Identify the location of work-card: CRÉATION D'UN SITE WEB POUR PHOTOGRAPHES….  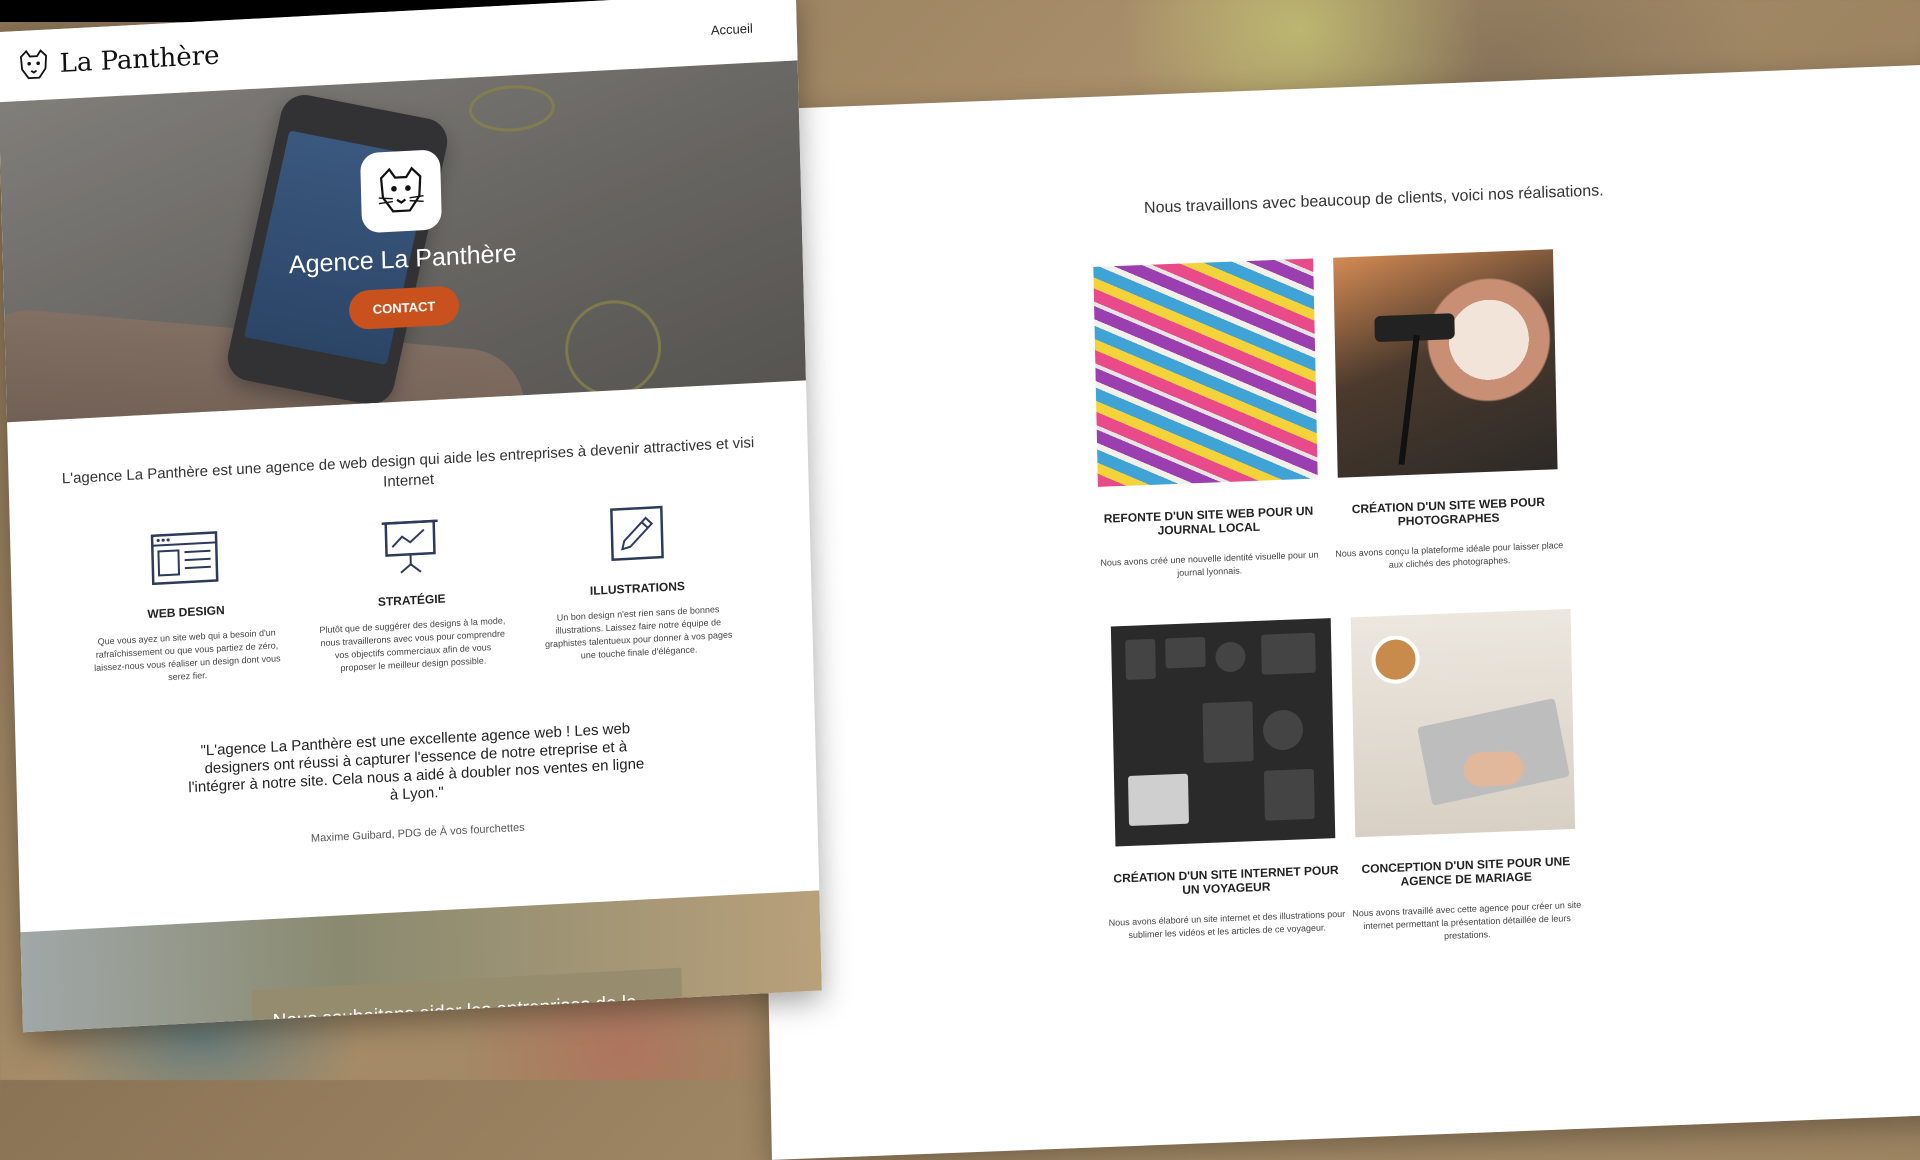
(1446, 411).